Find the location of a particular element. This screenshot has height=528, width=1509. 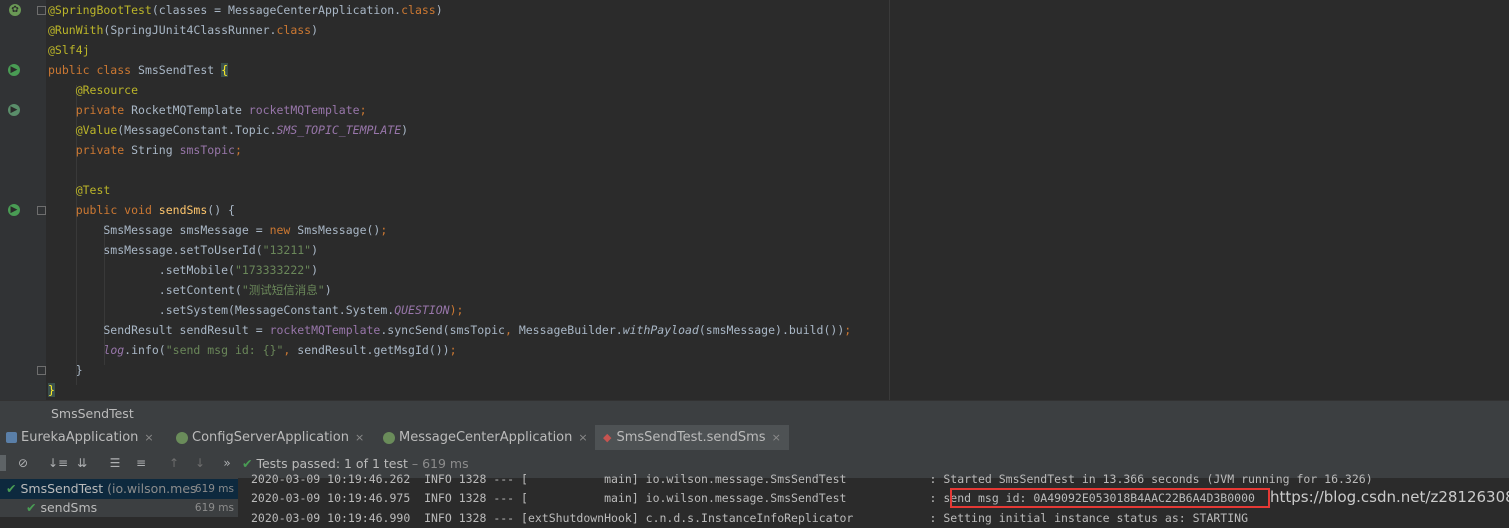

code-token: .setContent( is located at coordinates (145, 290).